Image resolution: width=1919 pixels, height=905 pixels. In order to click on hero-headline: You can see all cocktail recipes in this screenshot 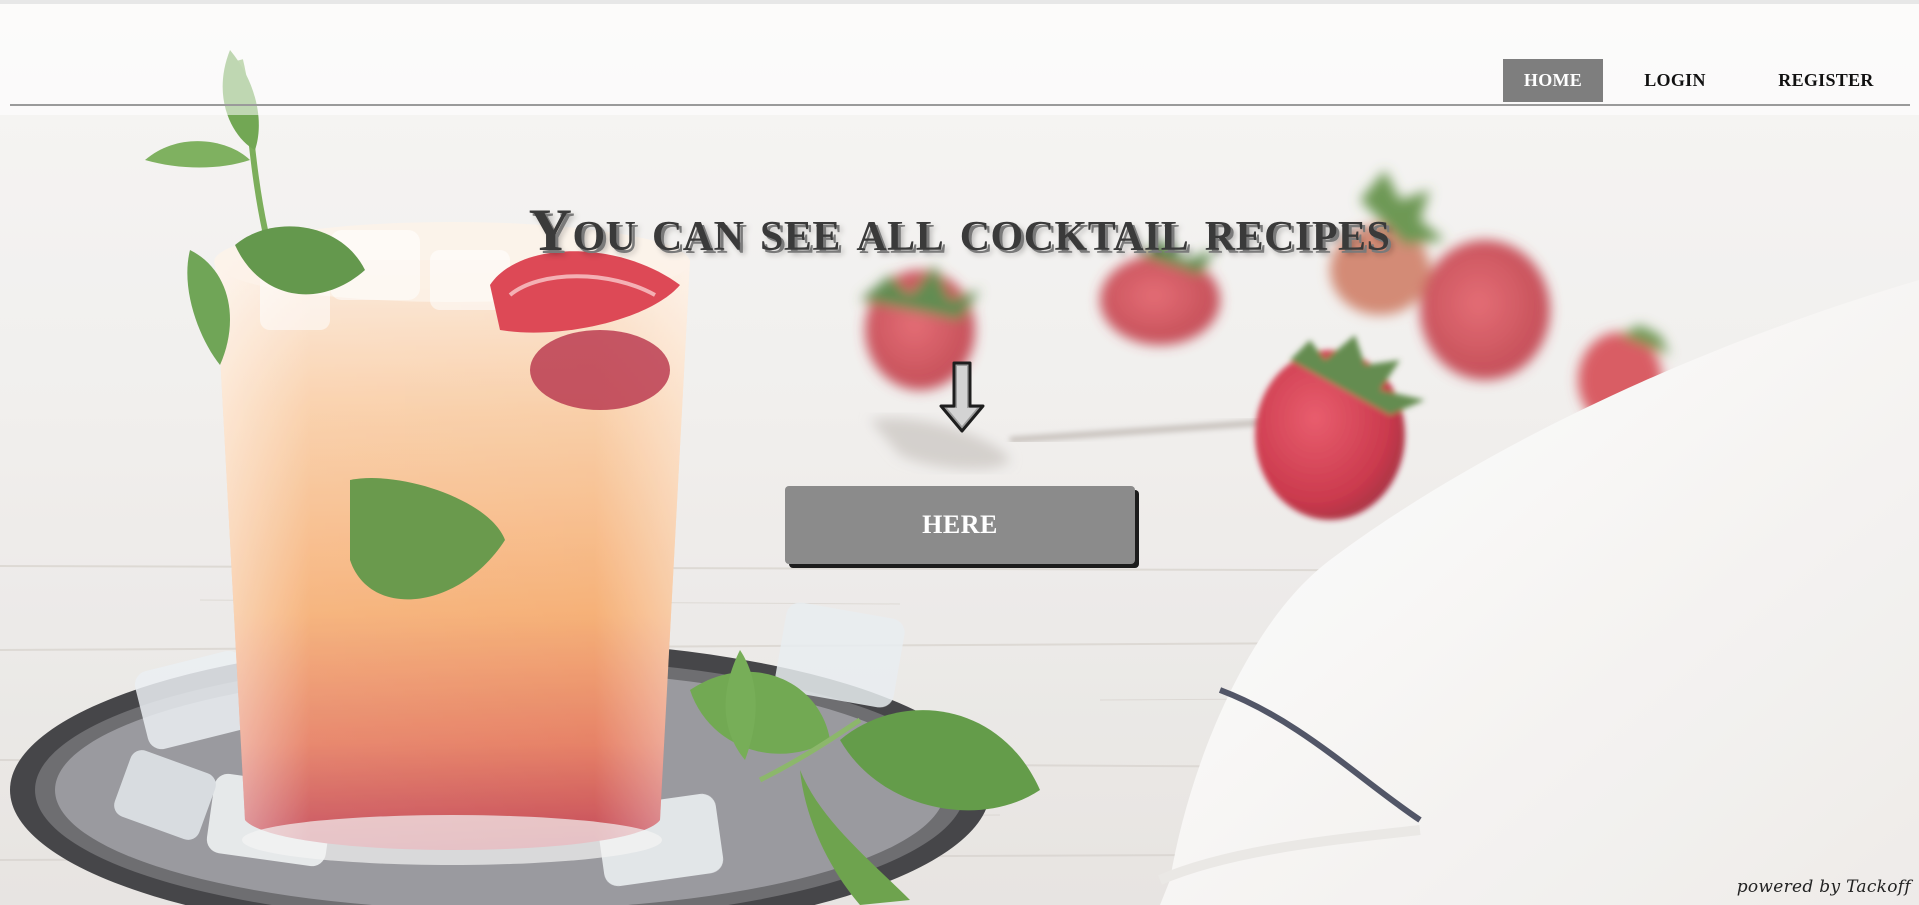, I will do `click(959, 230)`.